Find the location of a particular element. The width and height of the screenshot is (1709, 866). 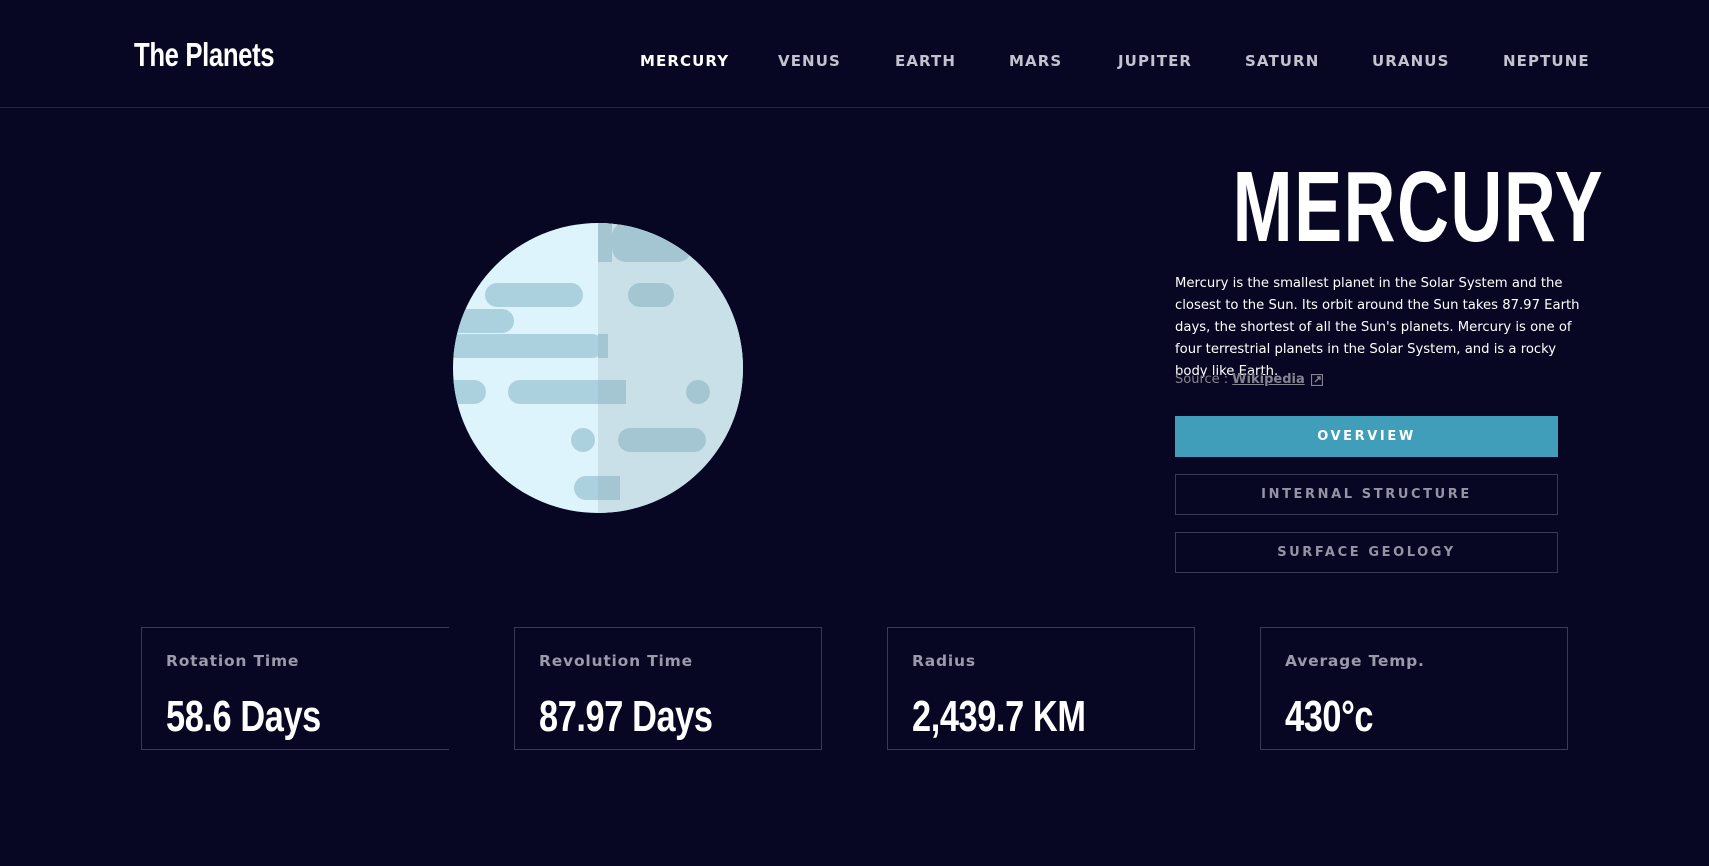

source-prefix: Source : is located at coordinates (1202, 379).